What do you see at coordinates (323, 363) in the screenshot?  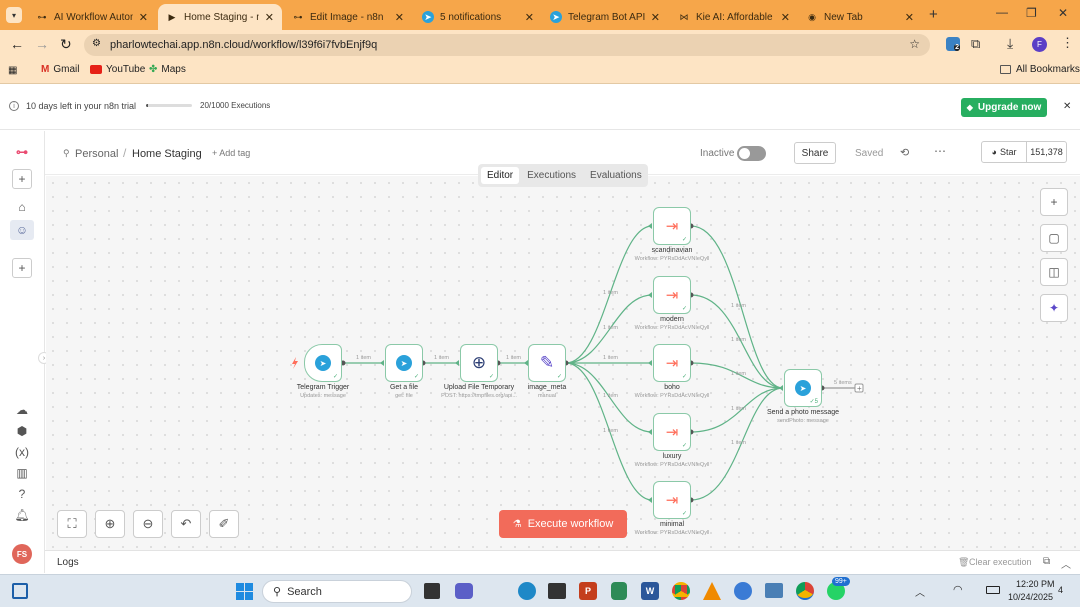 I see `node-telegram-trigger: ➤ ✓` at bounding box center [323, 363].